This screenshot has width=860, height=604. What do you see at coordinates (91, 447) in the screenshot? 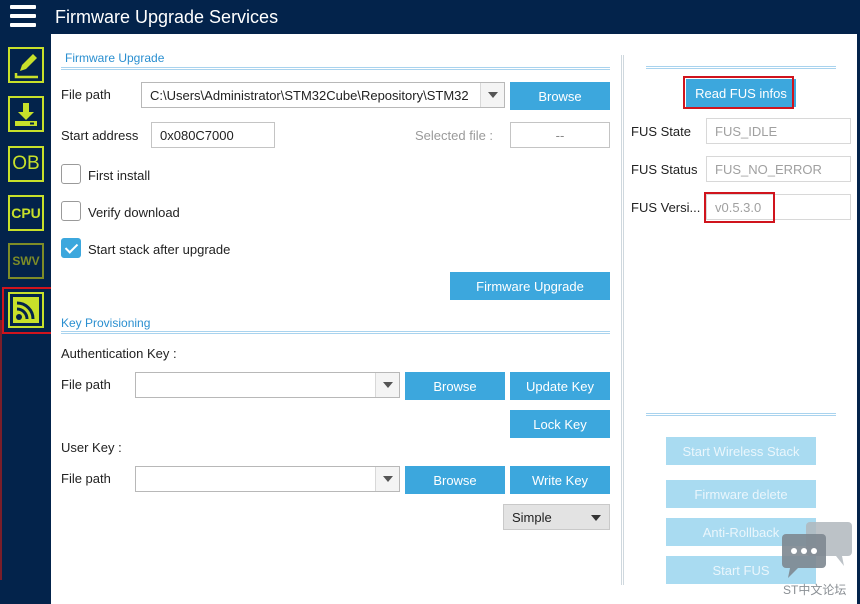
I see `user-key-label: User Key :` at bounding box center [91, 447].